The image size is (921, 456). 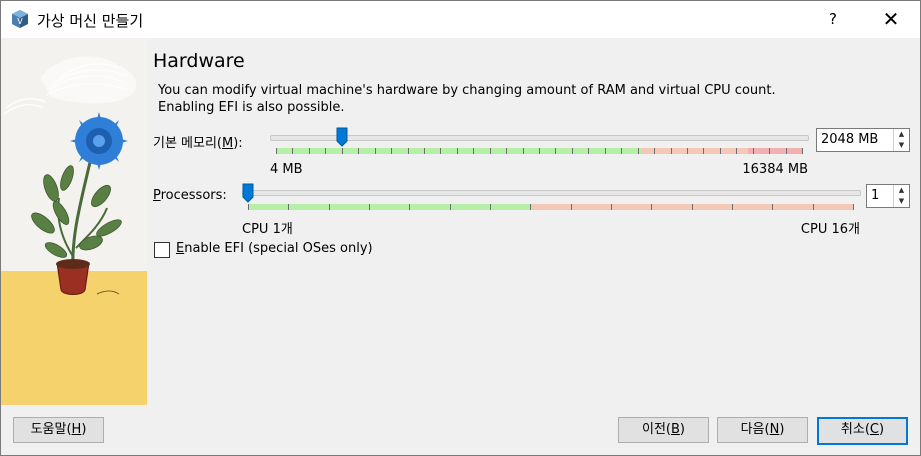 I want to click on wizard-illustration, so click(x=74, y=221).